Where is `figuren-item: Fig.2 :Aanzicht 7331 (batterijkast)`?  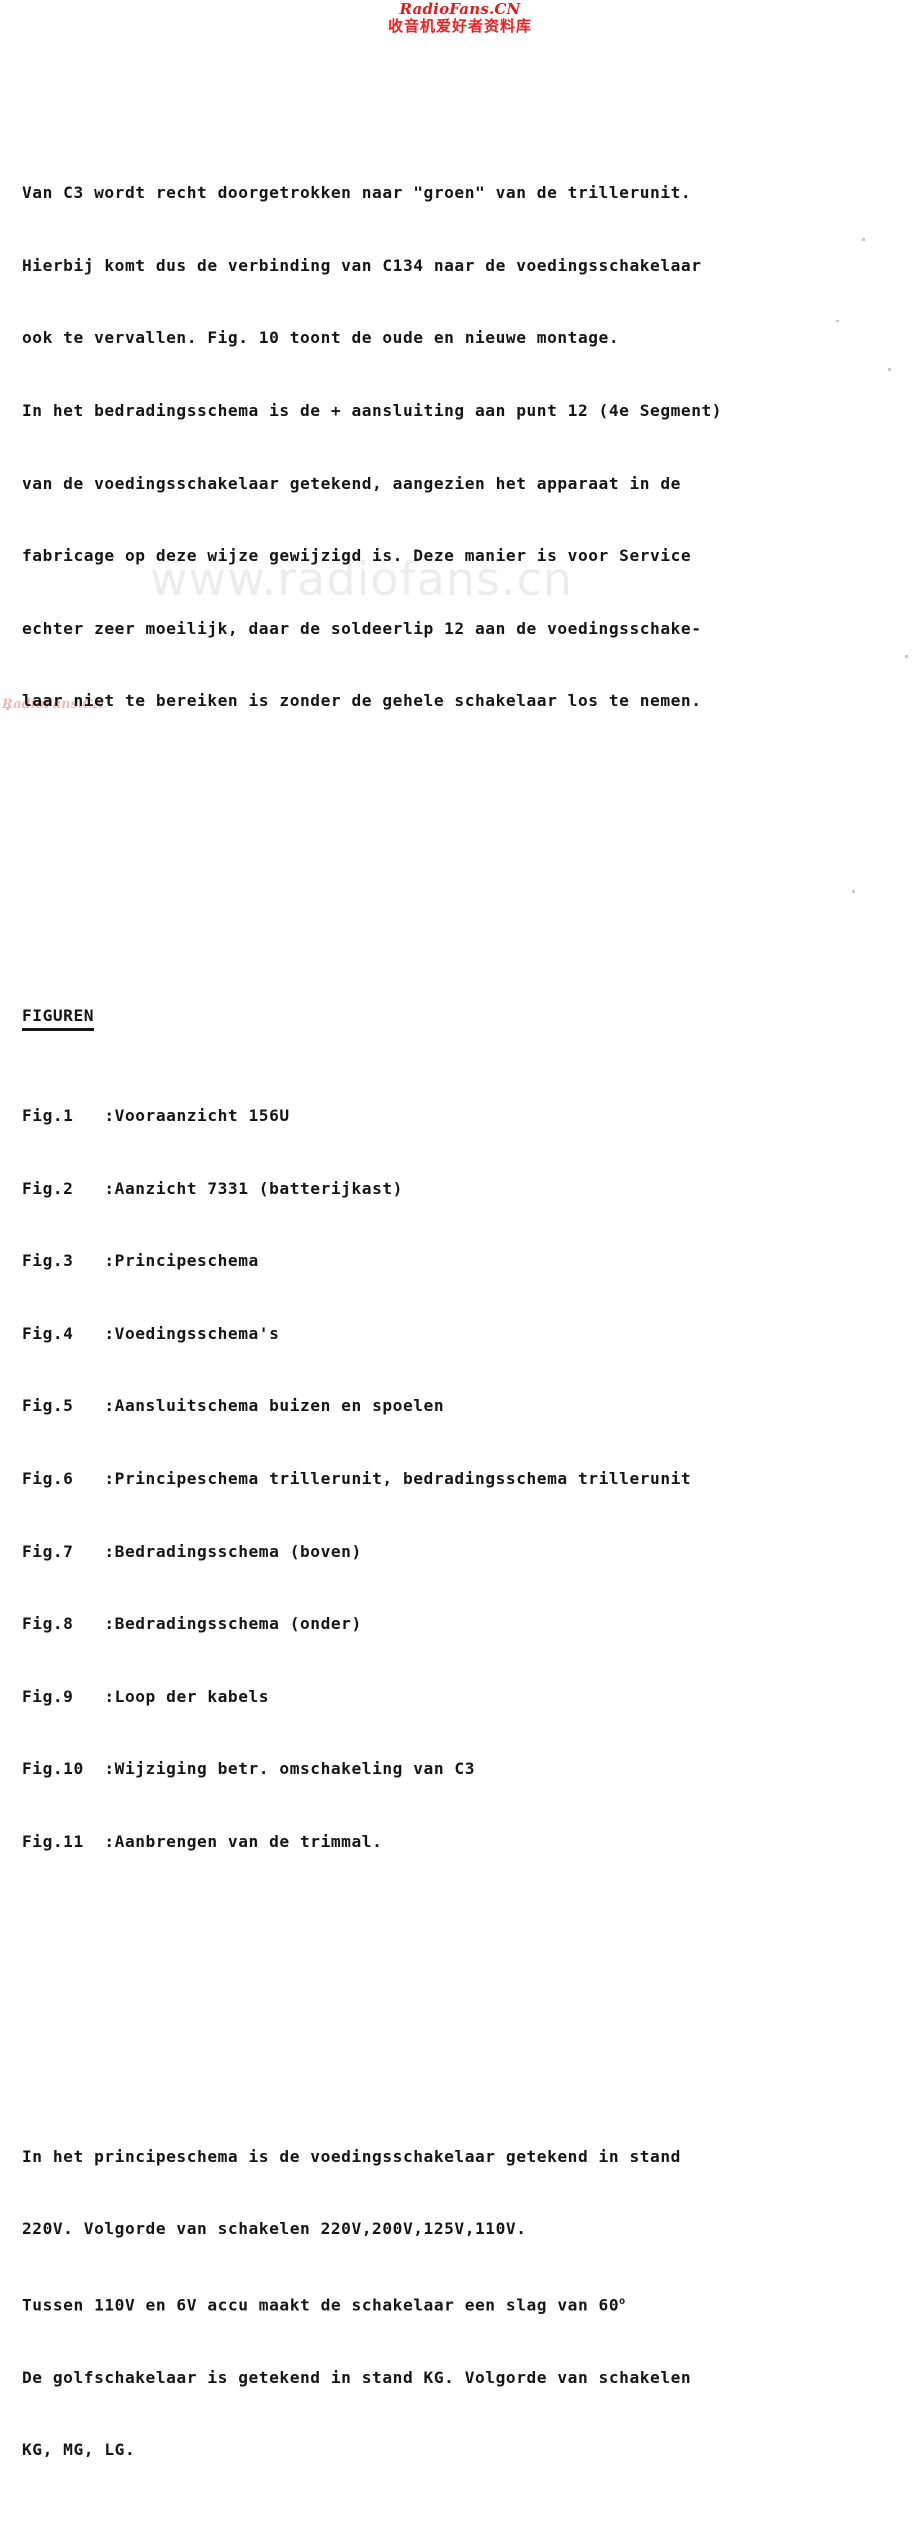 figuren-item: Fig.2 :Aanzicht 7331 (batterijkast) is located at coordinates (466, 1189).